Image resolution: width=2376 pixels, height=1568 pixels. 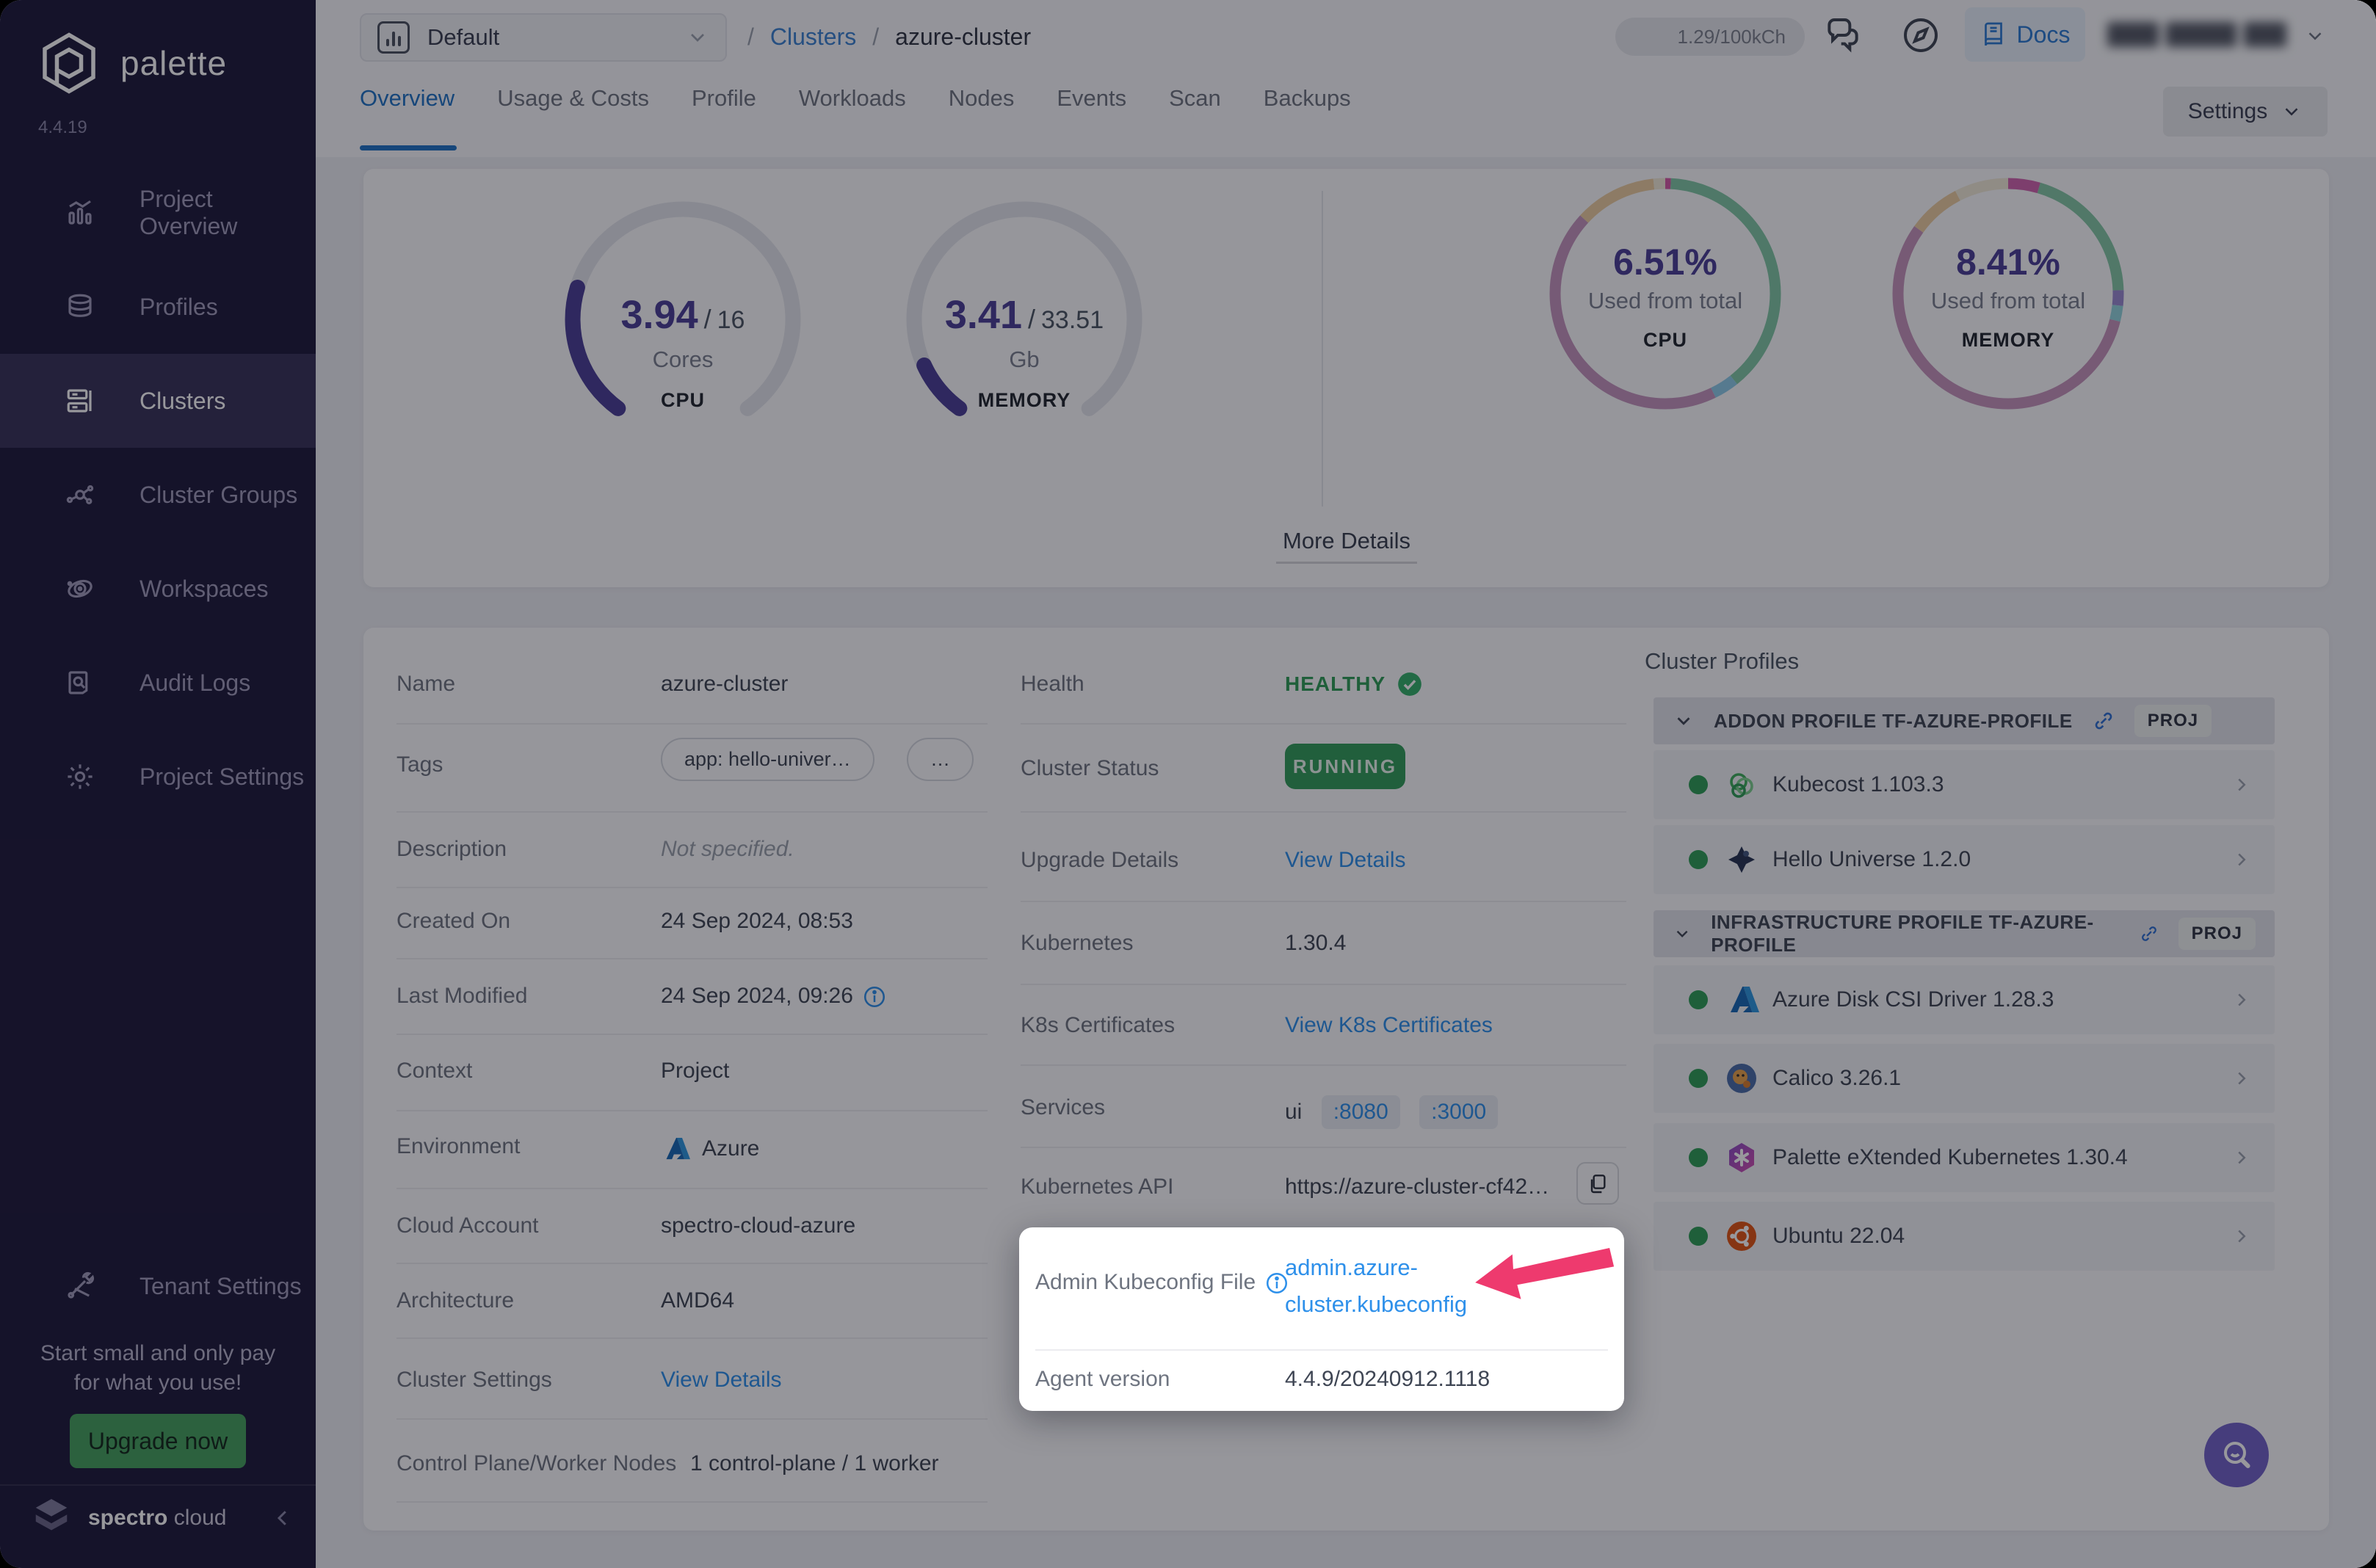 I want to click on doc-search-icon, so click(x=78, y=682).